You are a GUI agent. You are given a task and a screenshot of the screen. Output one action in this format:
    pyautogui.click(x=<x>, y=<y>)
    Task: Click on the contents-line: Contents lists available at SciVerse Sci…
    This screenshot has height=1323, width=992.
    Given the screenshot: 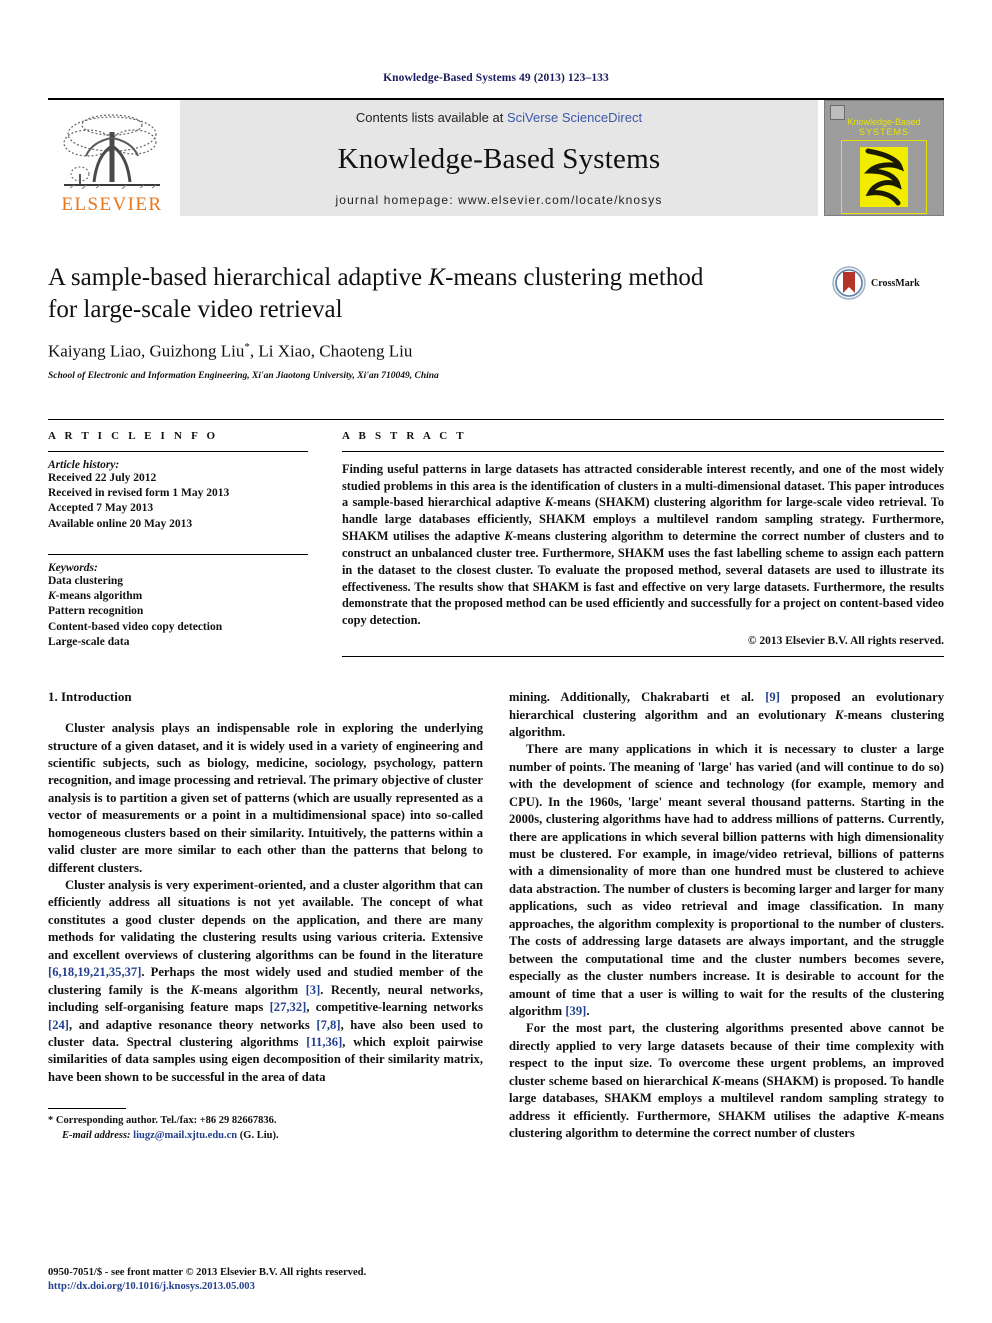 What is the action you would take?
    pyautogui.click(x=499, y=117)
    